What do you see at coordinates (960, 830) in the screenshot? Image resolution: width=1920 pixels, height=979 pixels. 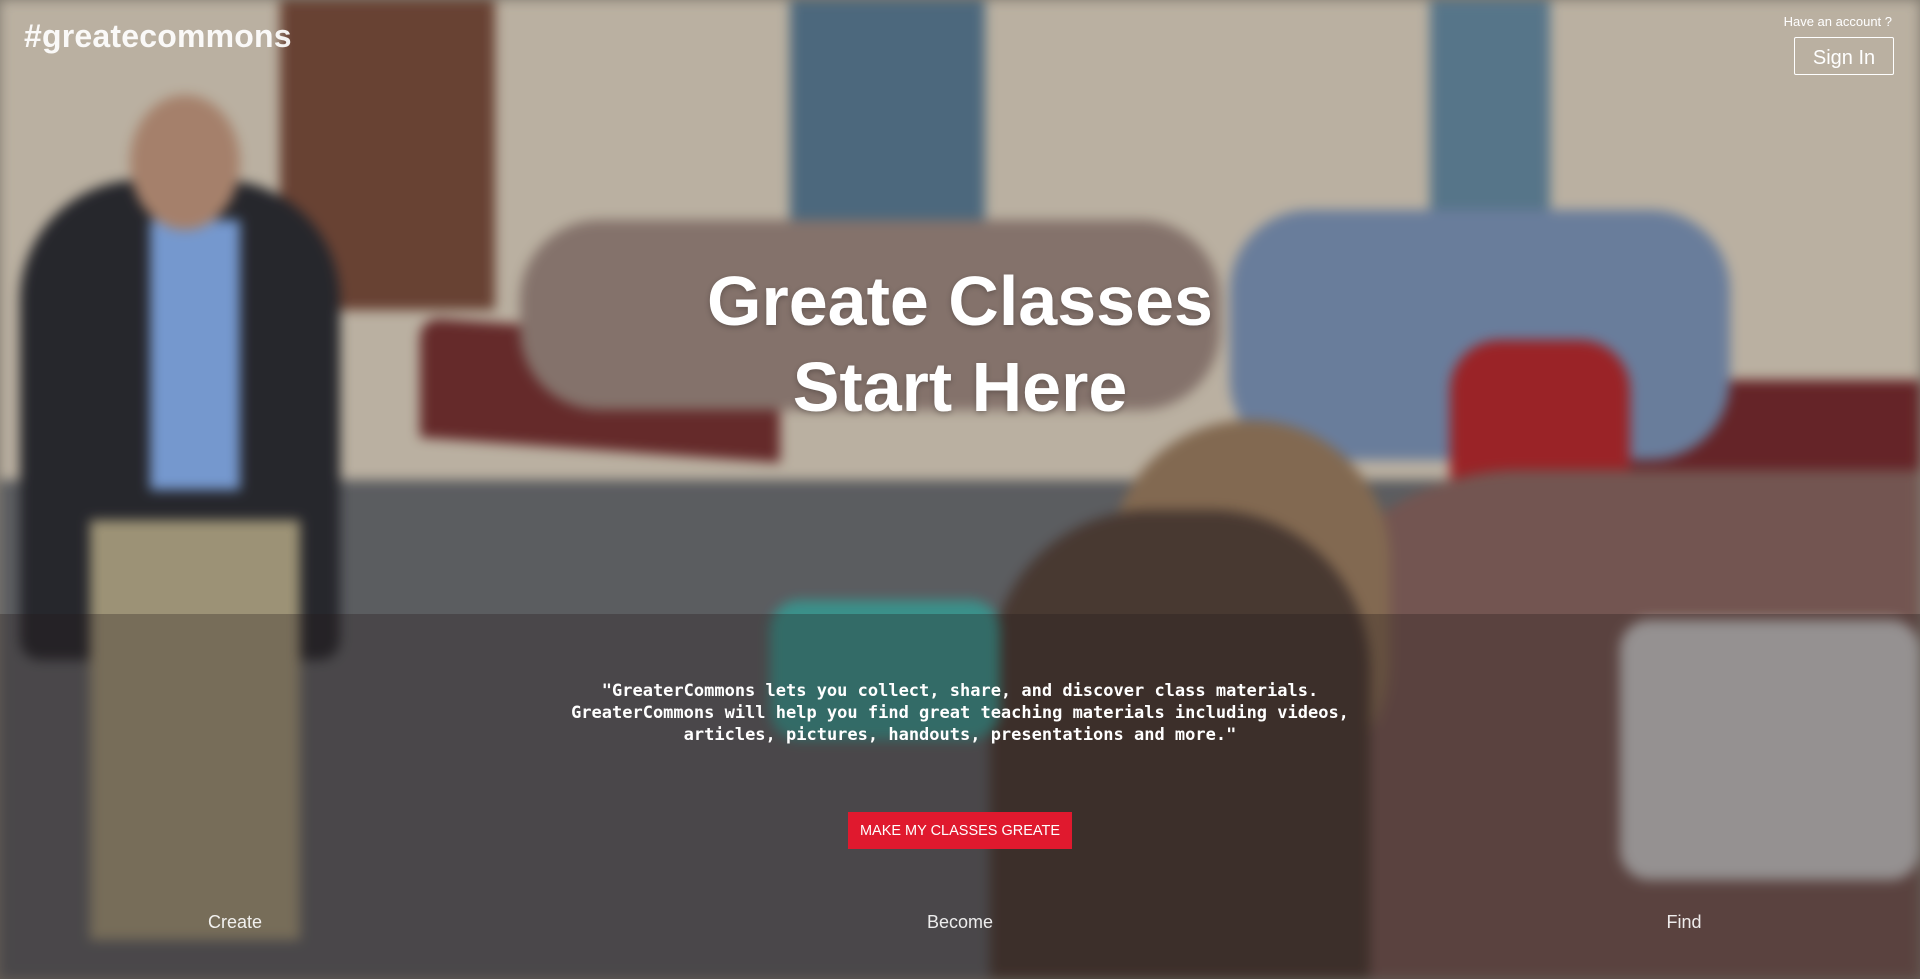 I see `make-my-classes-greate-button: MAKE MY CLASSES GREATE` at bounding box center [960, 830].